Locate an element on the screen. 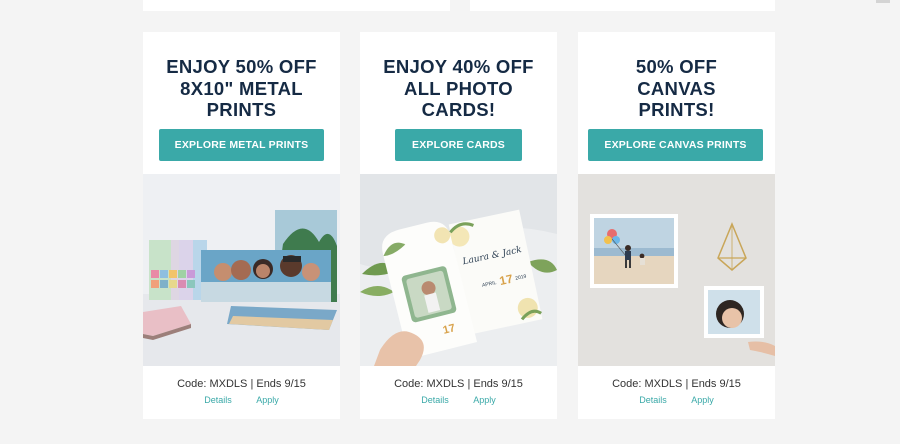 This screenshot has width=900, height=444. explore-metal-prints-button: EXPLORE METAL PRINTS is located at coordinates (241, 145).